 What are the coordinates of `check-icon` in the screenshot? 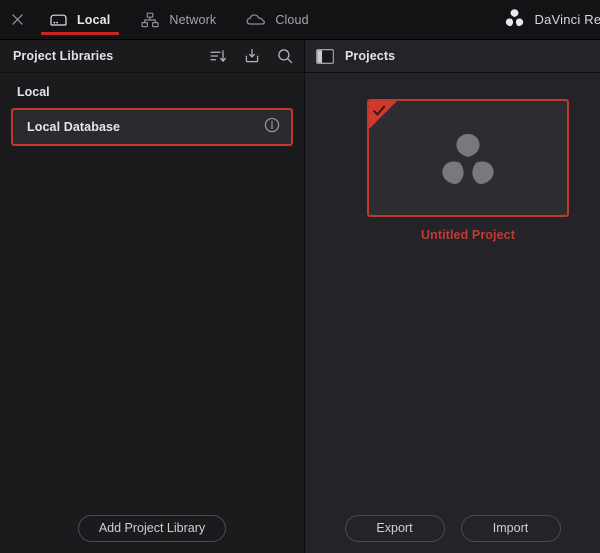 It's located at (379, 110).